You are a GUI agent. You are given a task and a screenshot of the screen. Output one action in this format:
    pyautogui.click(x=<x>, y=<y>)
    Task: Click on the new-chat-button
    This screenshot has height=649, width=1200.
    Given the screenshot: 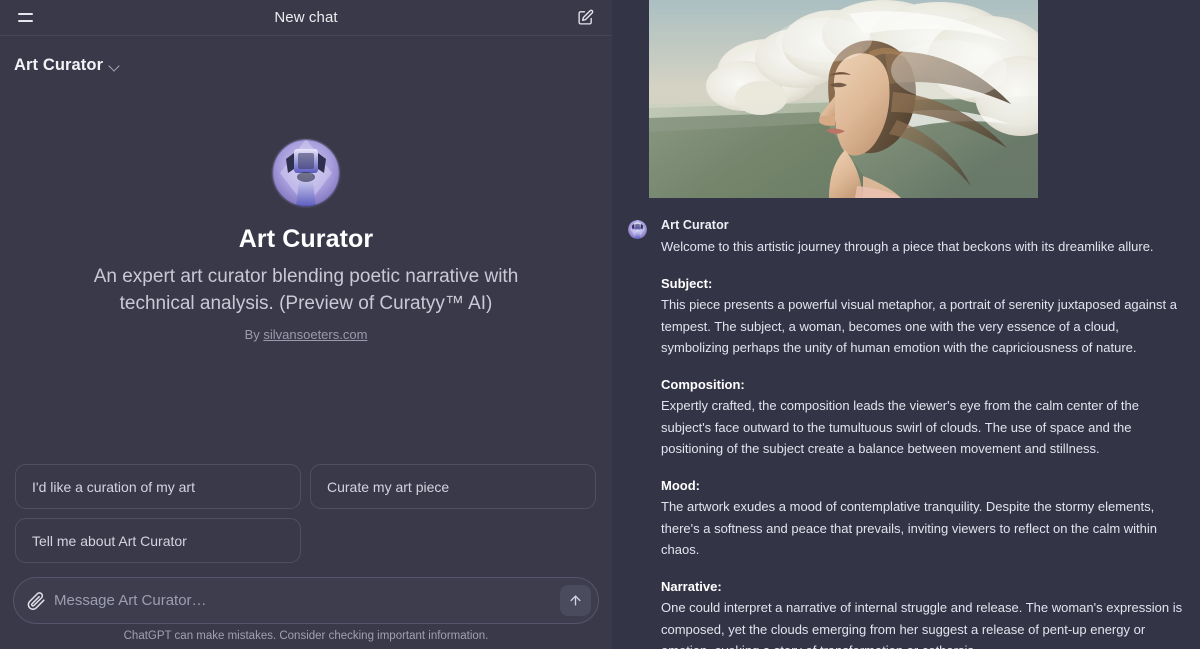 What is the action you would take?
    pyautogui.click(x=585, y=18)
    